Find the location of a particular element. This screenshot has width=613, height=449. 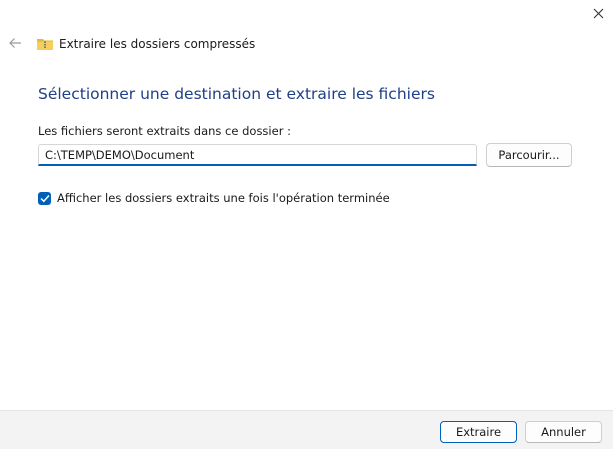

extract-button: Extraire is located at coordinates (478, 432).